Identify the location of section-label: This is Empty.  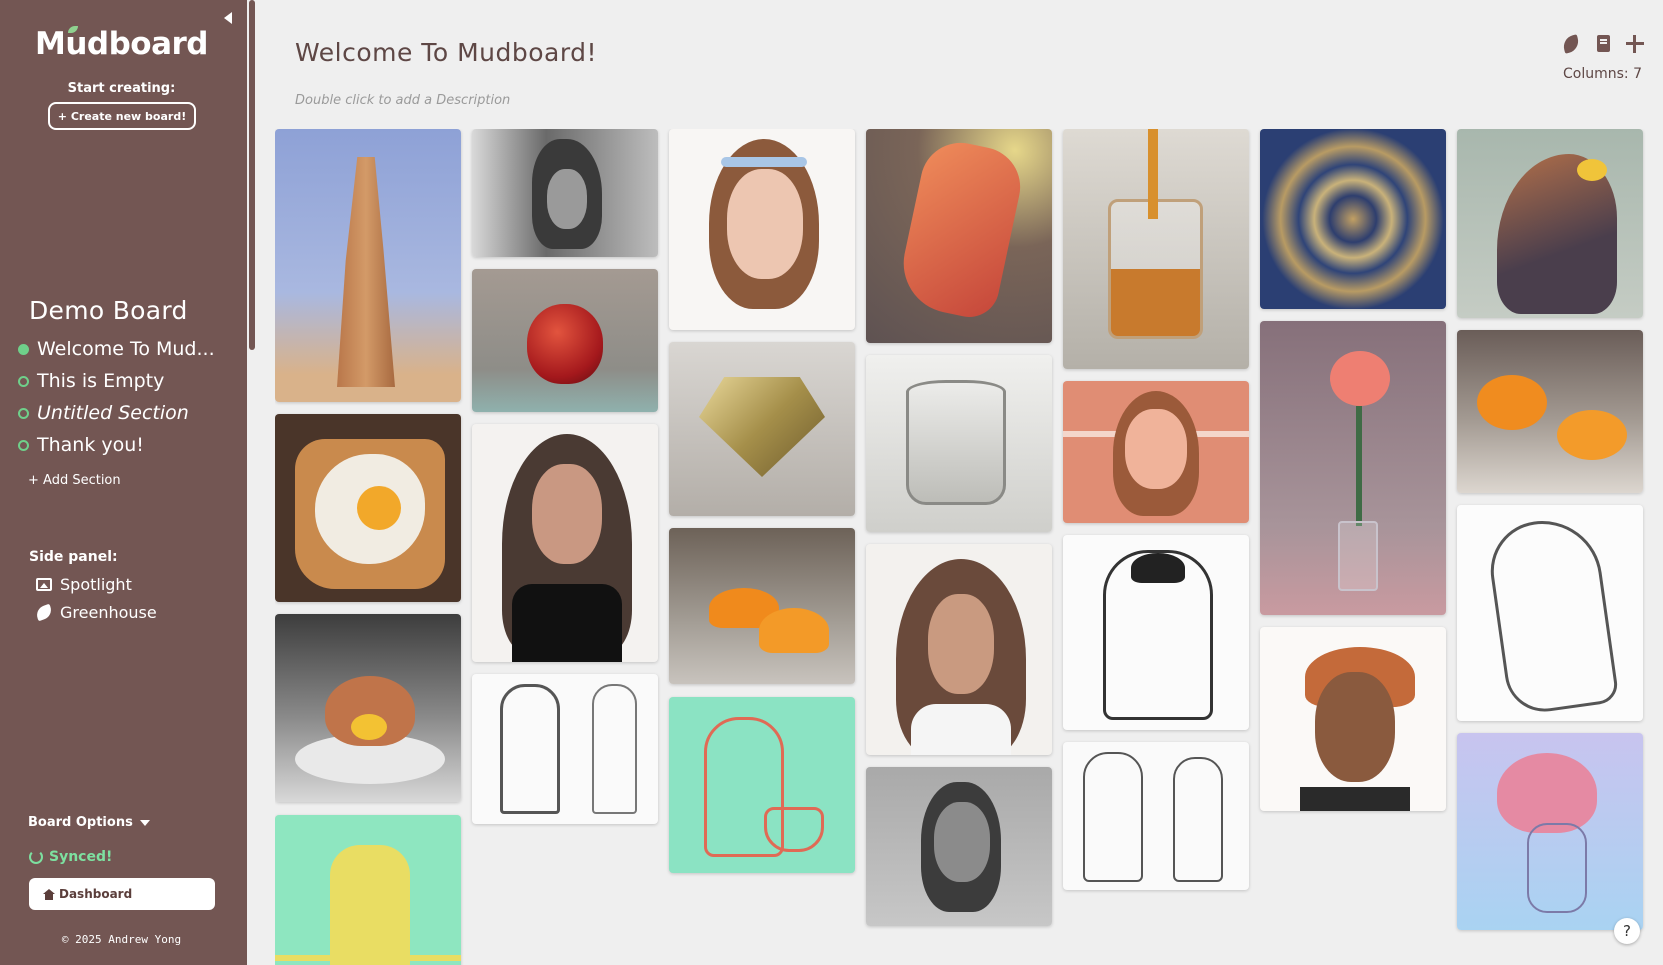
(101, 381).